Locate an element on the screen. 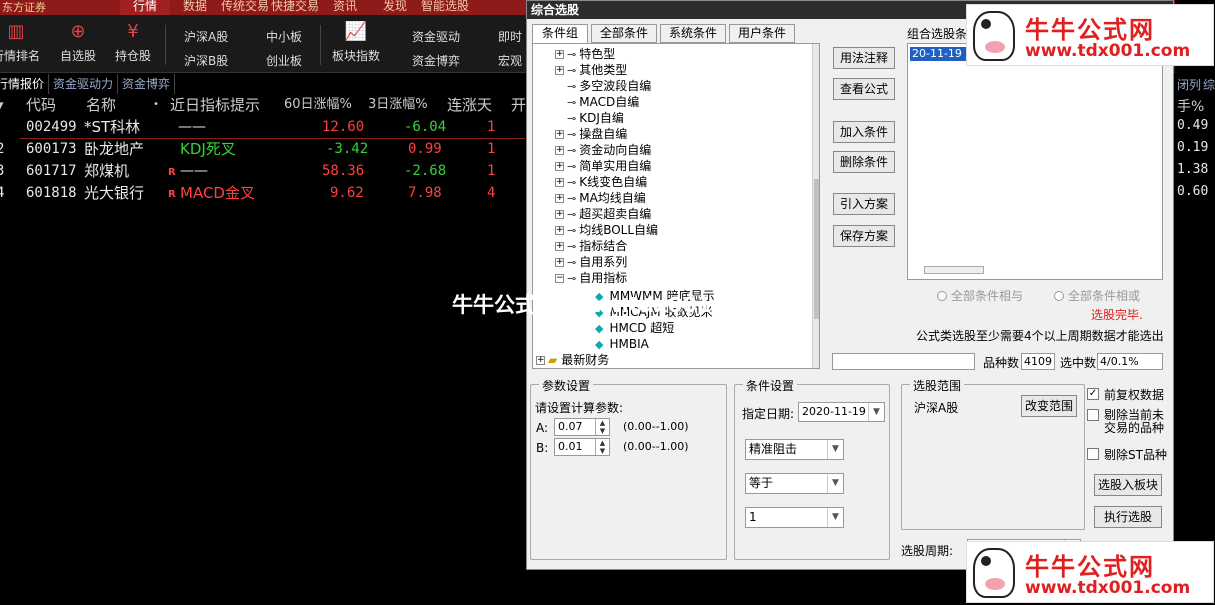 Image resolution: width=1215 pixels, height=605 pixels. header-turnover: 手% is located at coordinates (1190, 106).